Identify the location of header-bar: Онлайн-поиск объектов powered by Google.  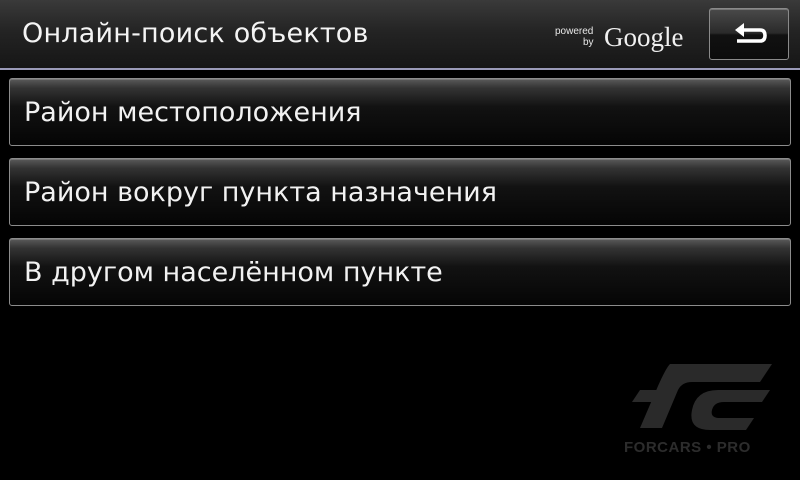
(400, 35).